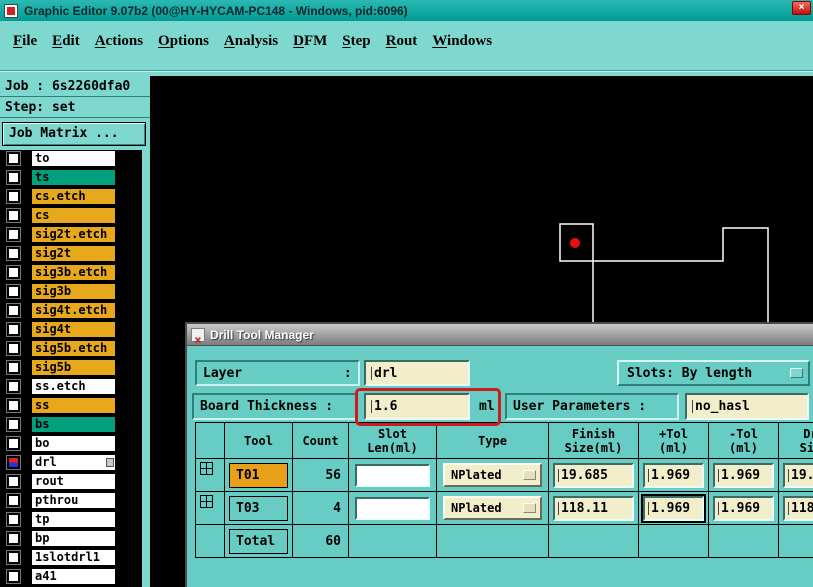  Describe the element at coordinates (73, 443) in the screenshot. I see `layer-name-bo: bo` at that location.